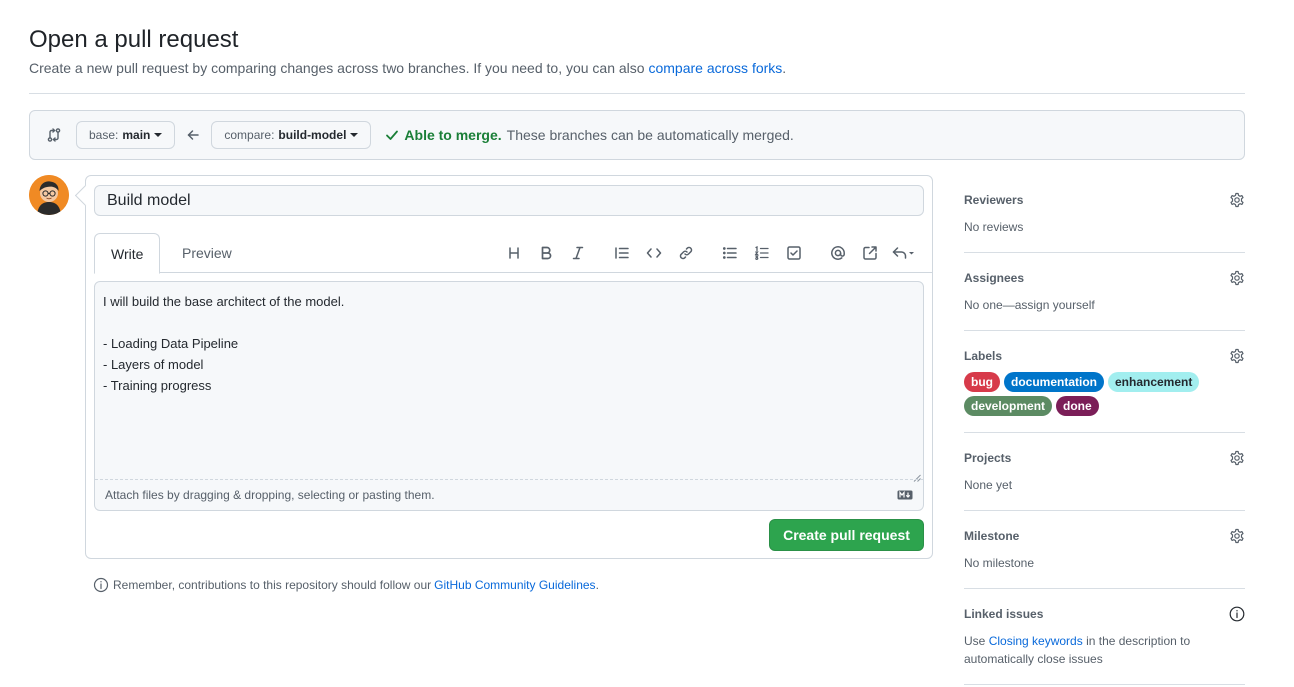 This screenshot has width=1294, height=687. What do you see at coordinates (870, 253) in the screenshot?
I see `cross-reference-icon` at bounding box center [870, 253].